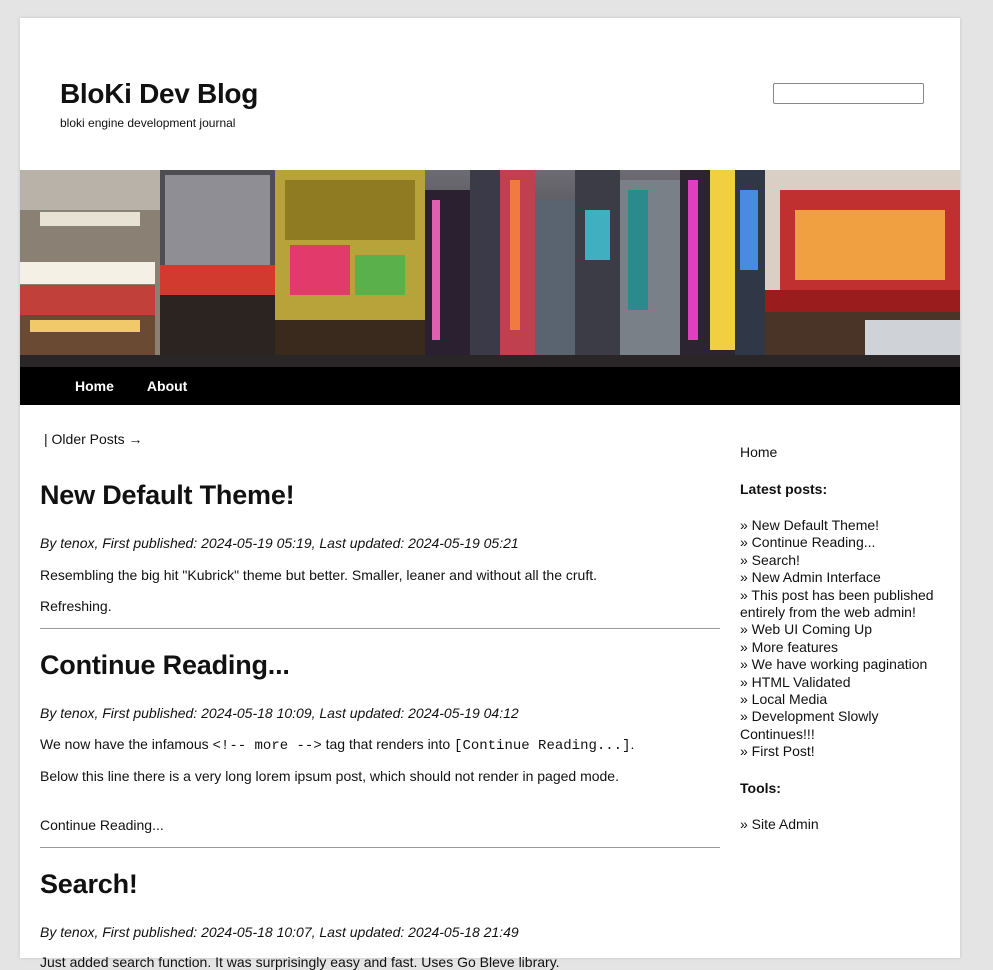 This screenshot has width=993, height=970. Describe the element at coordinates (795, 682) in the screenshot. I see `latest-post-link: » HTML Validated` at that location.